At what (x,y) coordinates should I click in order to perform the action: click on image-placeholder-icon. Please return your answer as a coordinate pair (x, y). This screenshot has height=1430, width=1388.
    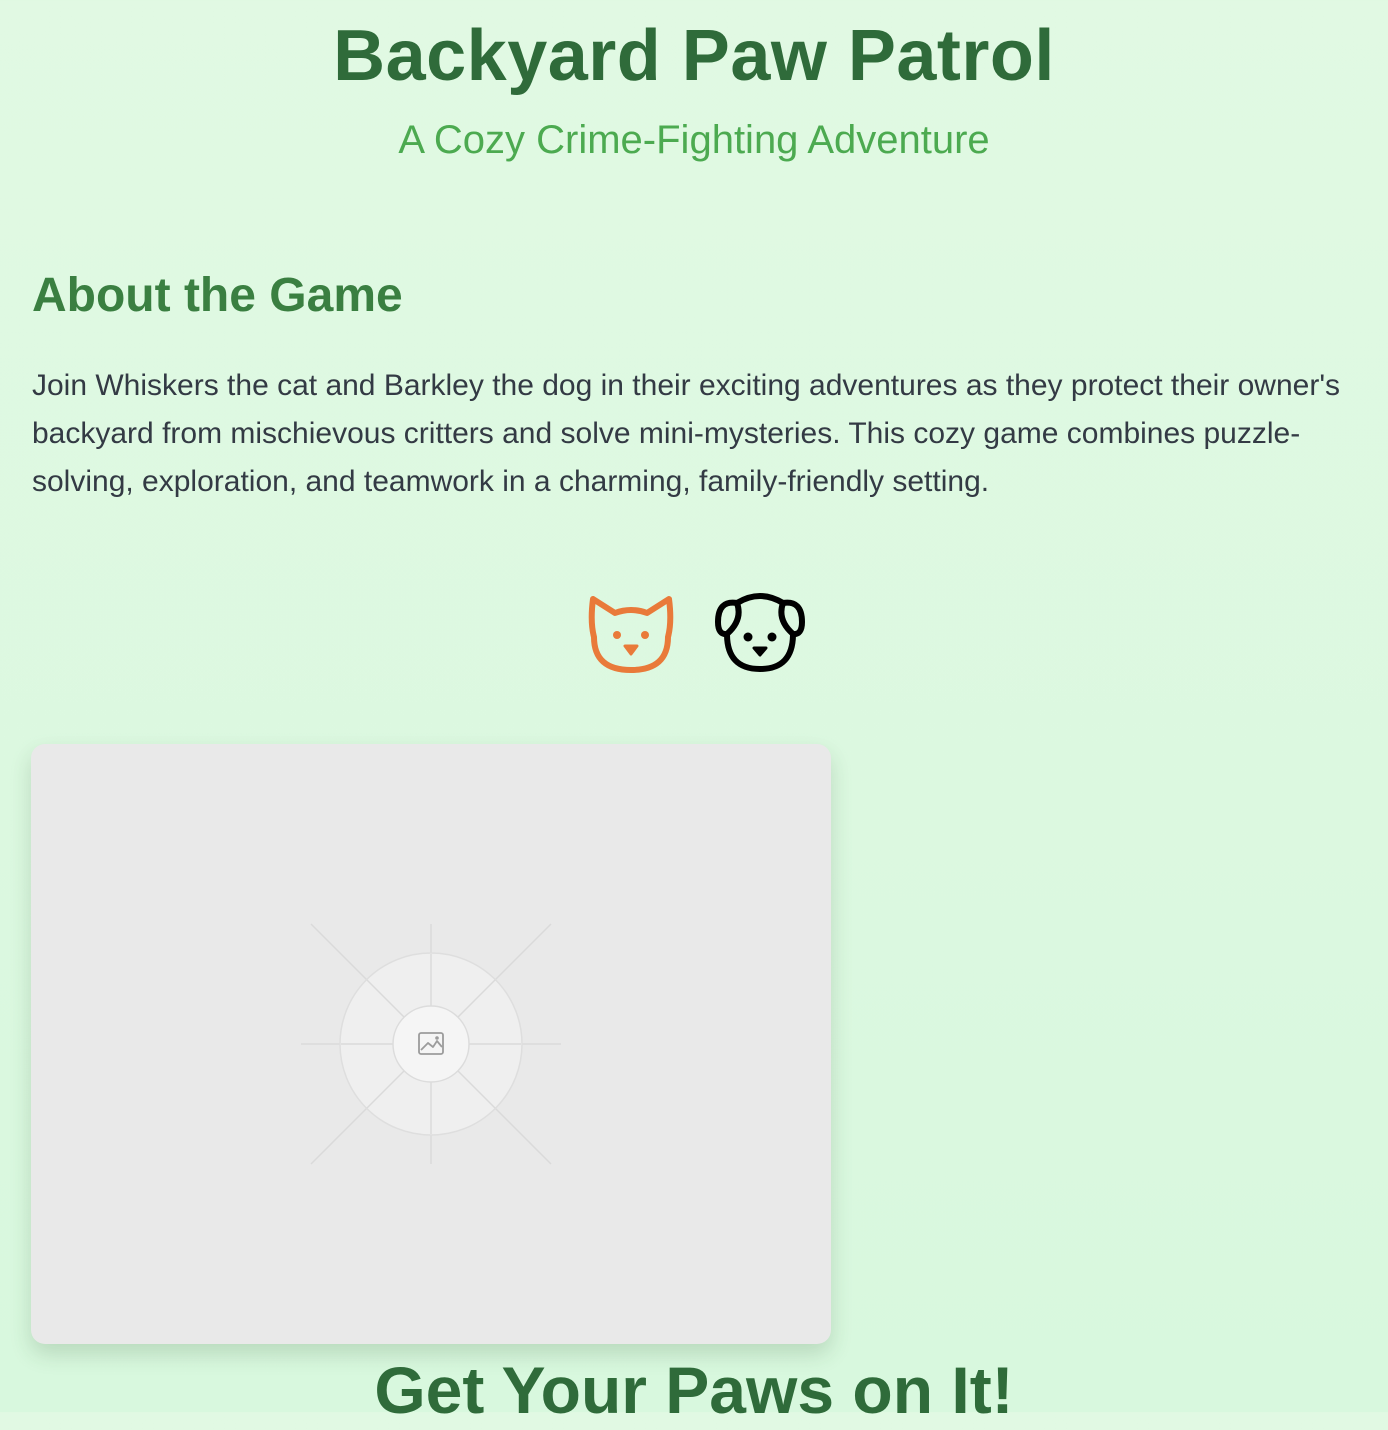
    Looking at the image, I should click on (431, 1044).